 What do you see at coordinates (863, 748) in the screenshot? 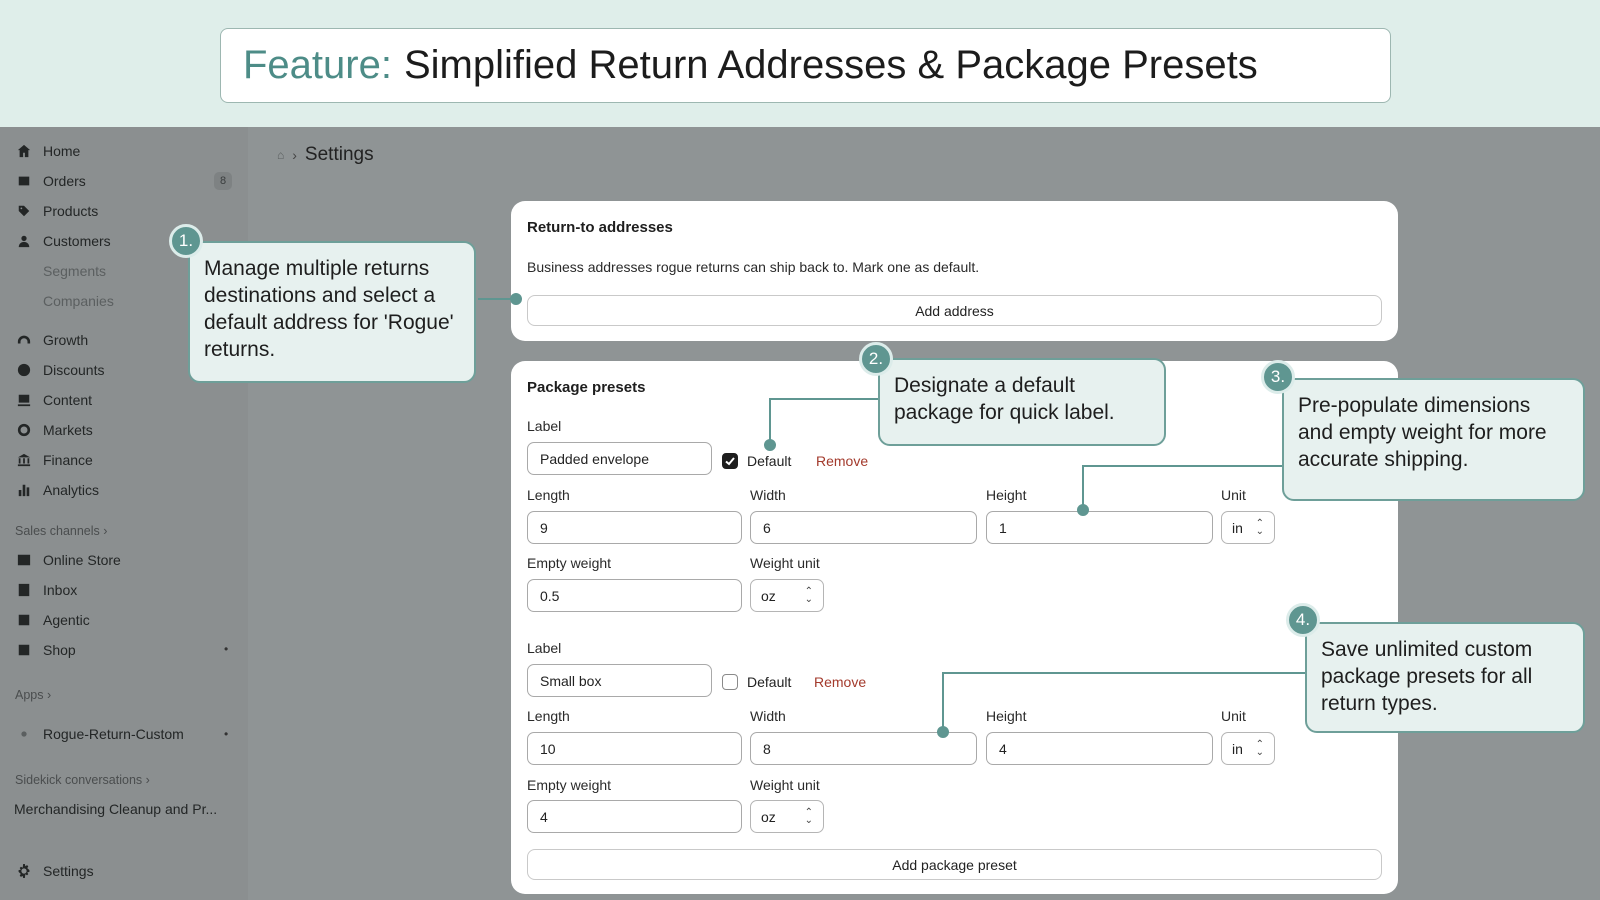
I see `preset-2-width-input: 8` at bounding box center [863, 748].